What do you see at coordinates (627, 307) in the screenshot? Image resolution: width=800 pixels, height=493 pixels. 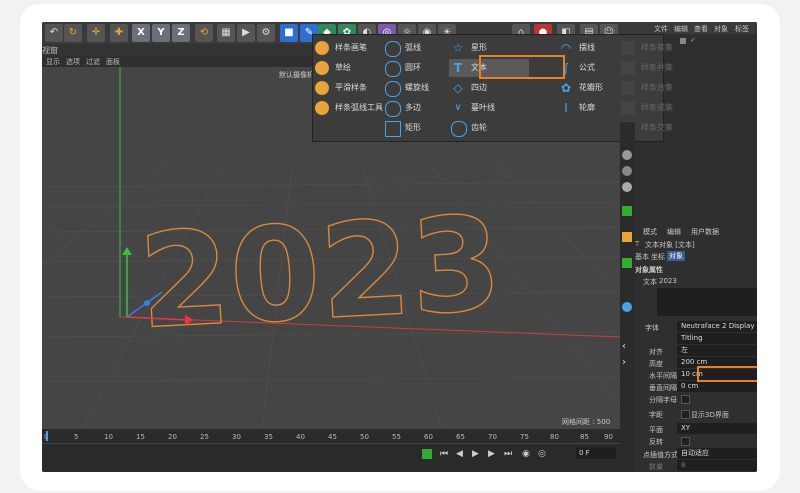 I see `shading-icon` at bounding box center [627, 307].